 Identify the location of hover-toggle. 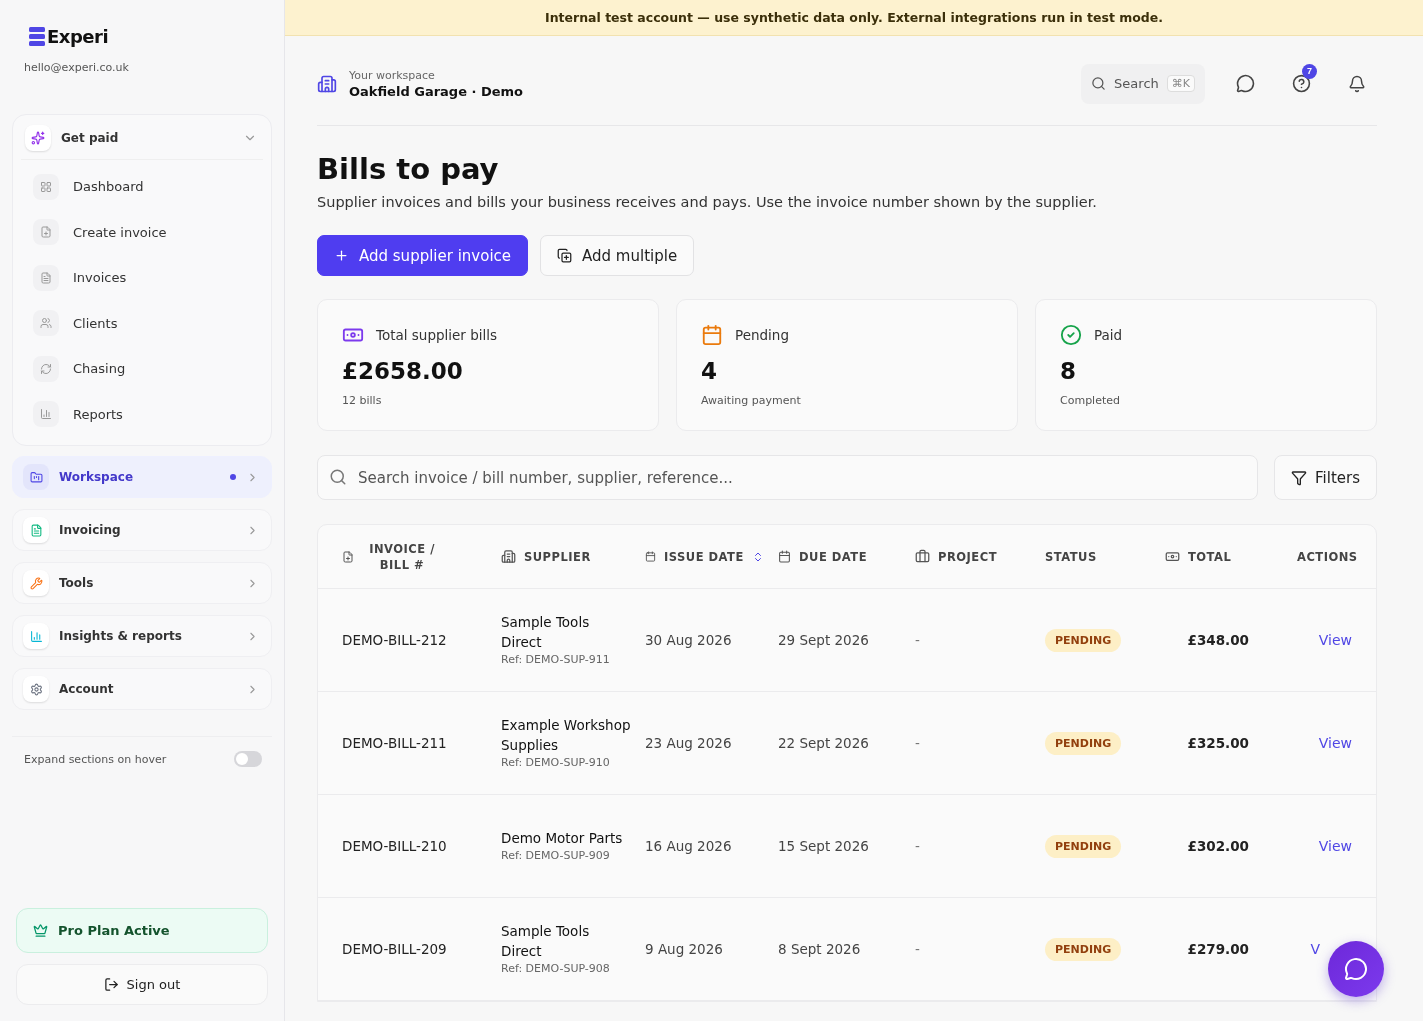
(248, 759).